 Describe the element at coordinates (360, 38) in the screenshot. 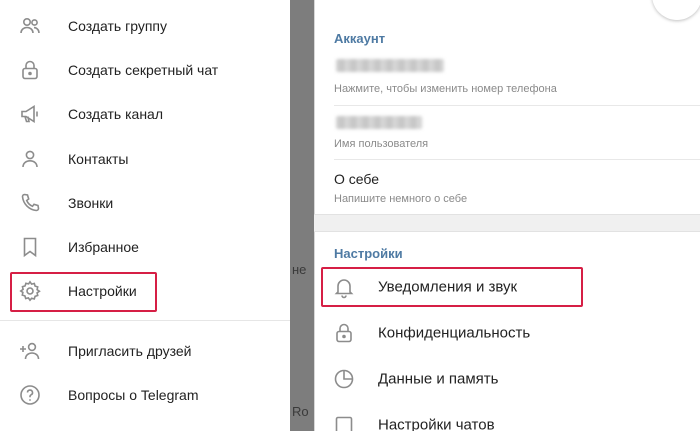

I see `account-section-title: Аккаунт` at that location.